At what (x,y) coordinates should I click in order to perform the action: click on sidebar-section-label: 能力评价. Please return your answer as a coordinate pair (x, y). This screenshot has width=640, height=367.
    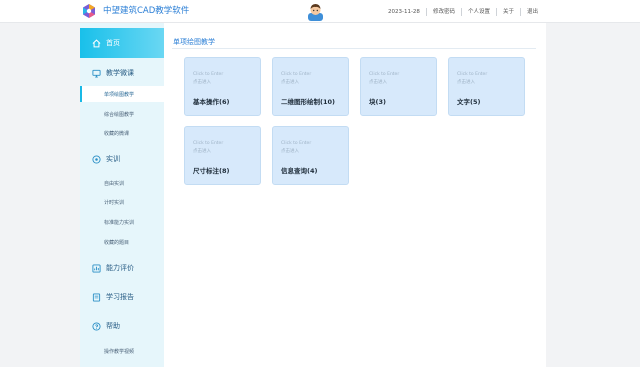
    Looking at the image, I should click on (120, 268).